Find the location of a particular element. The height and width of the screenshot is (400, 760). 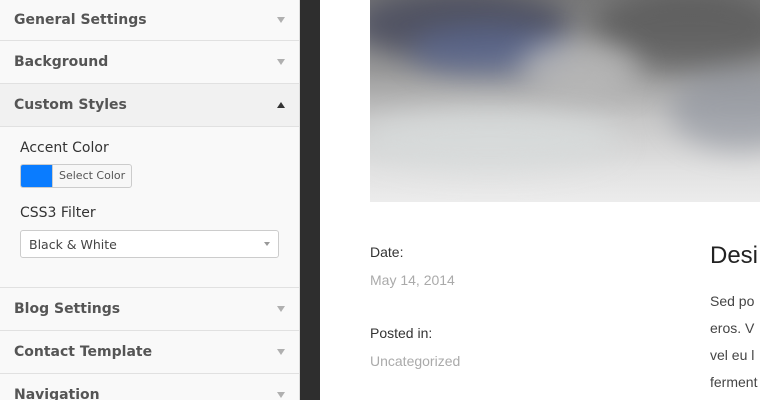

excerpt-line: vel eu l is located at coordinates (732, 355).